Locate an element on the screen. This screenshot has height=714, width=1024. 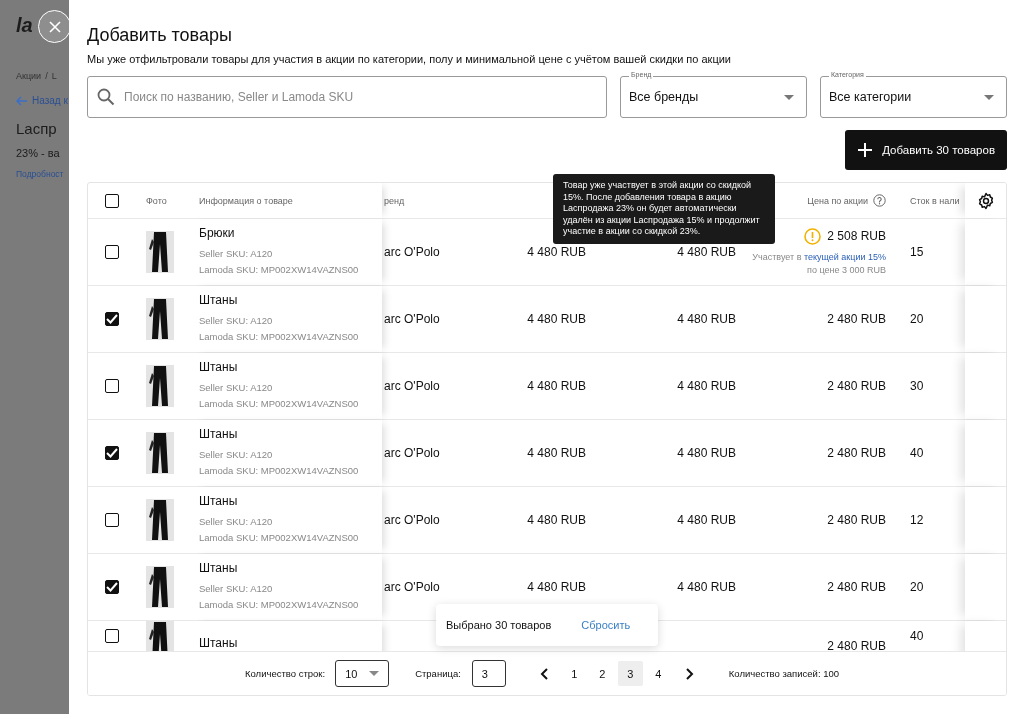
rows-per-page-label: Количество строк: is located at coordinates (285, 673).